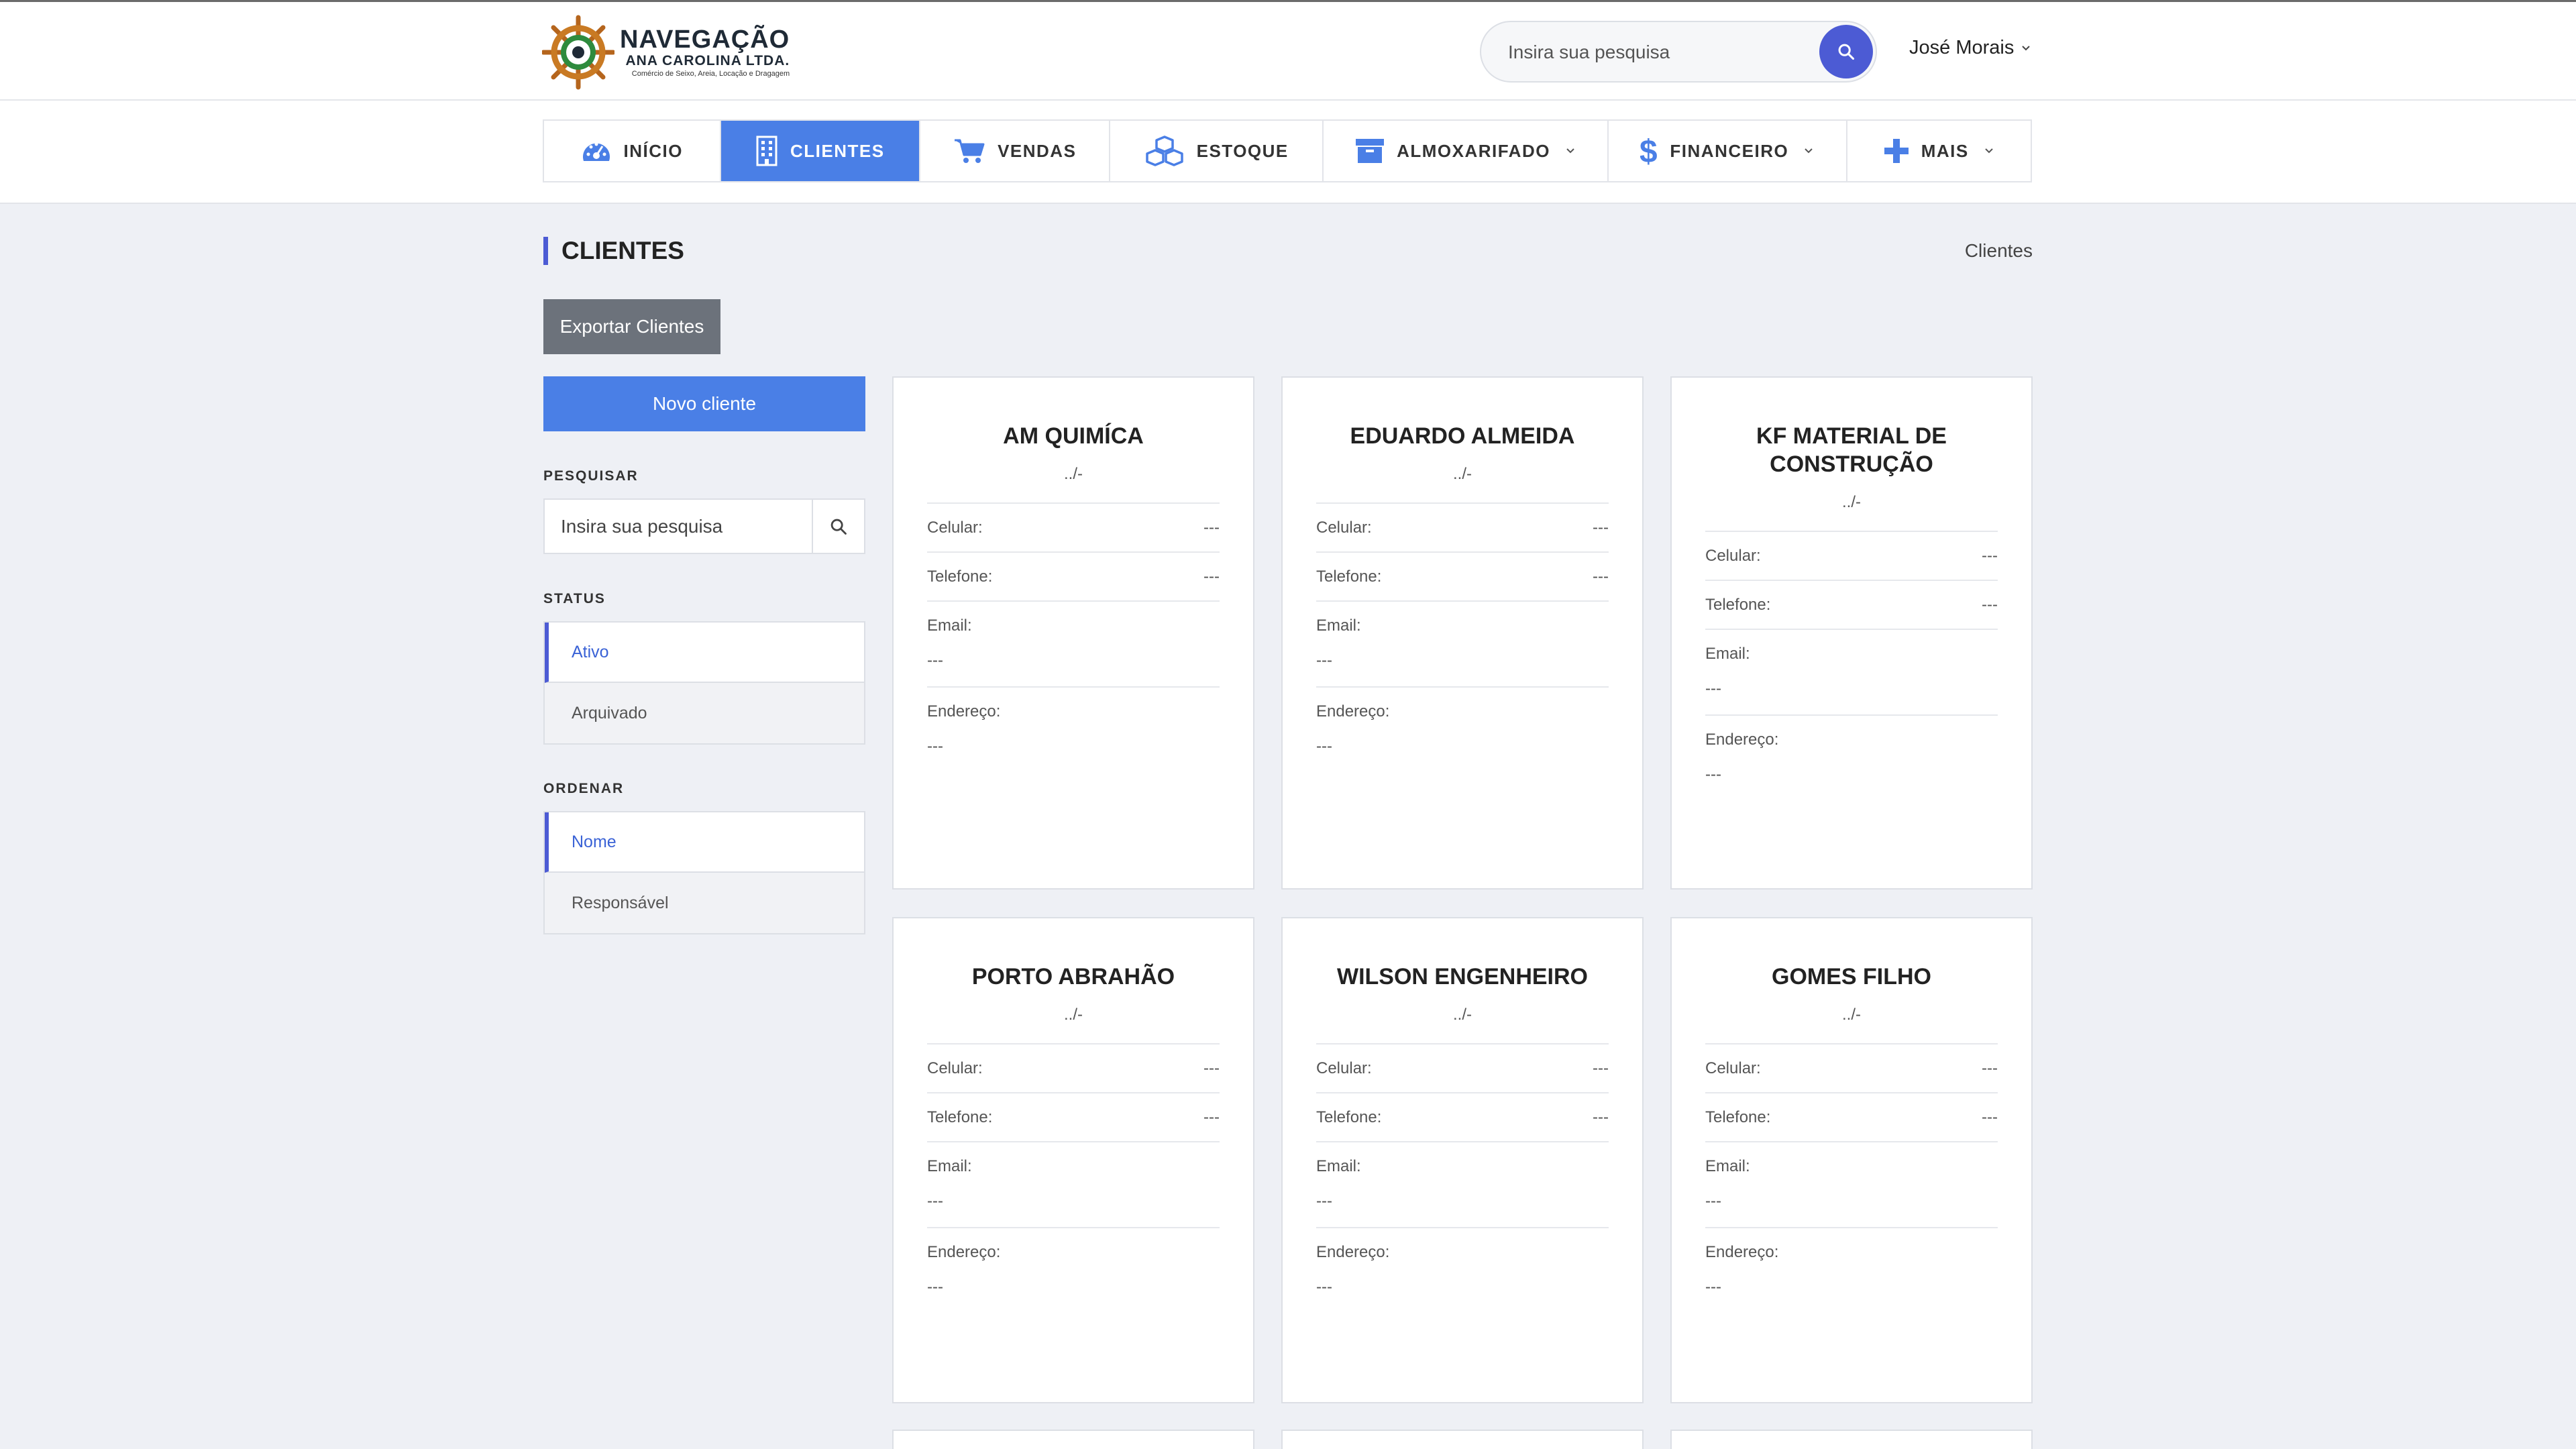  I want to click on status-filter: Ativo Arquivado, so click(704, 683).